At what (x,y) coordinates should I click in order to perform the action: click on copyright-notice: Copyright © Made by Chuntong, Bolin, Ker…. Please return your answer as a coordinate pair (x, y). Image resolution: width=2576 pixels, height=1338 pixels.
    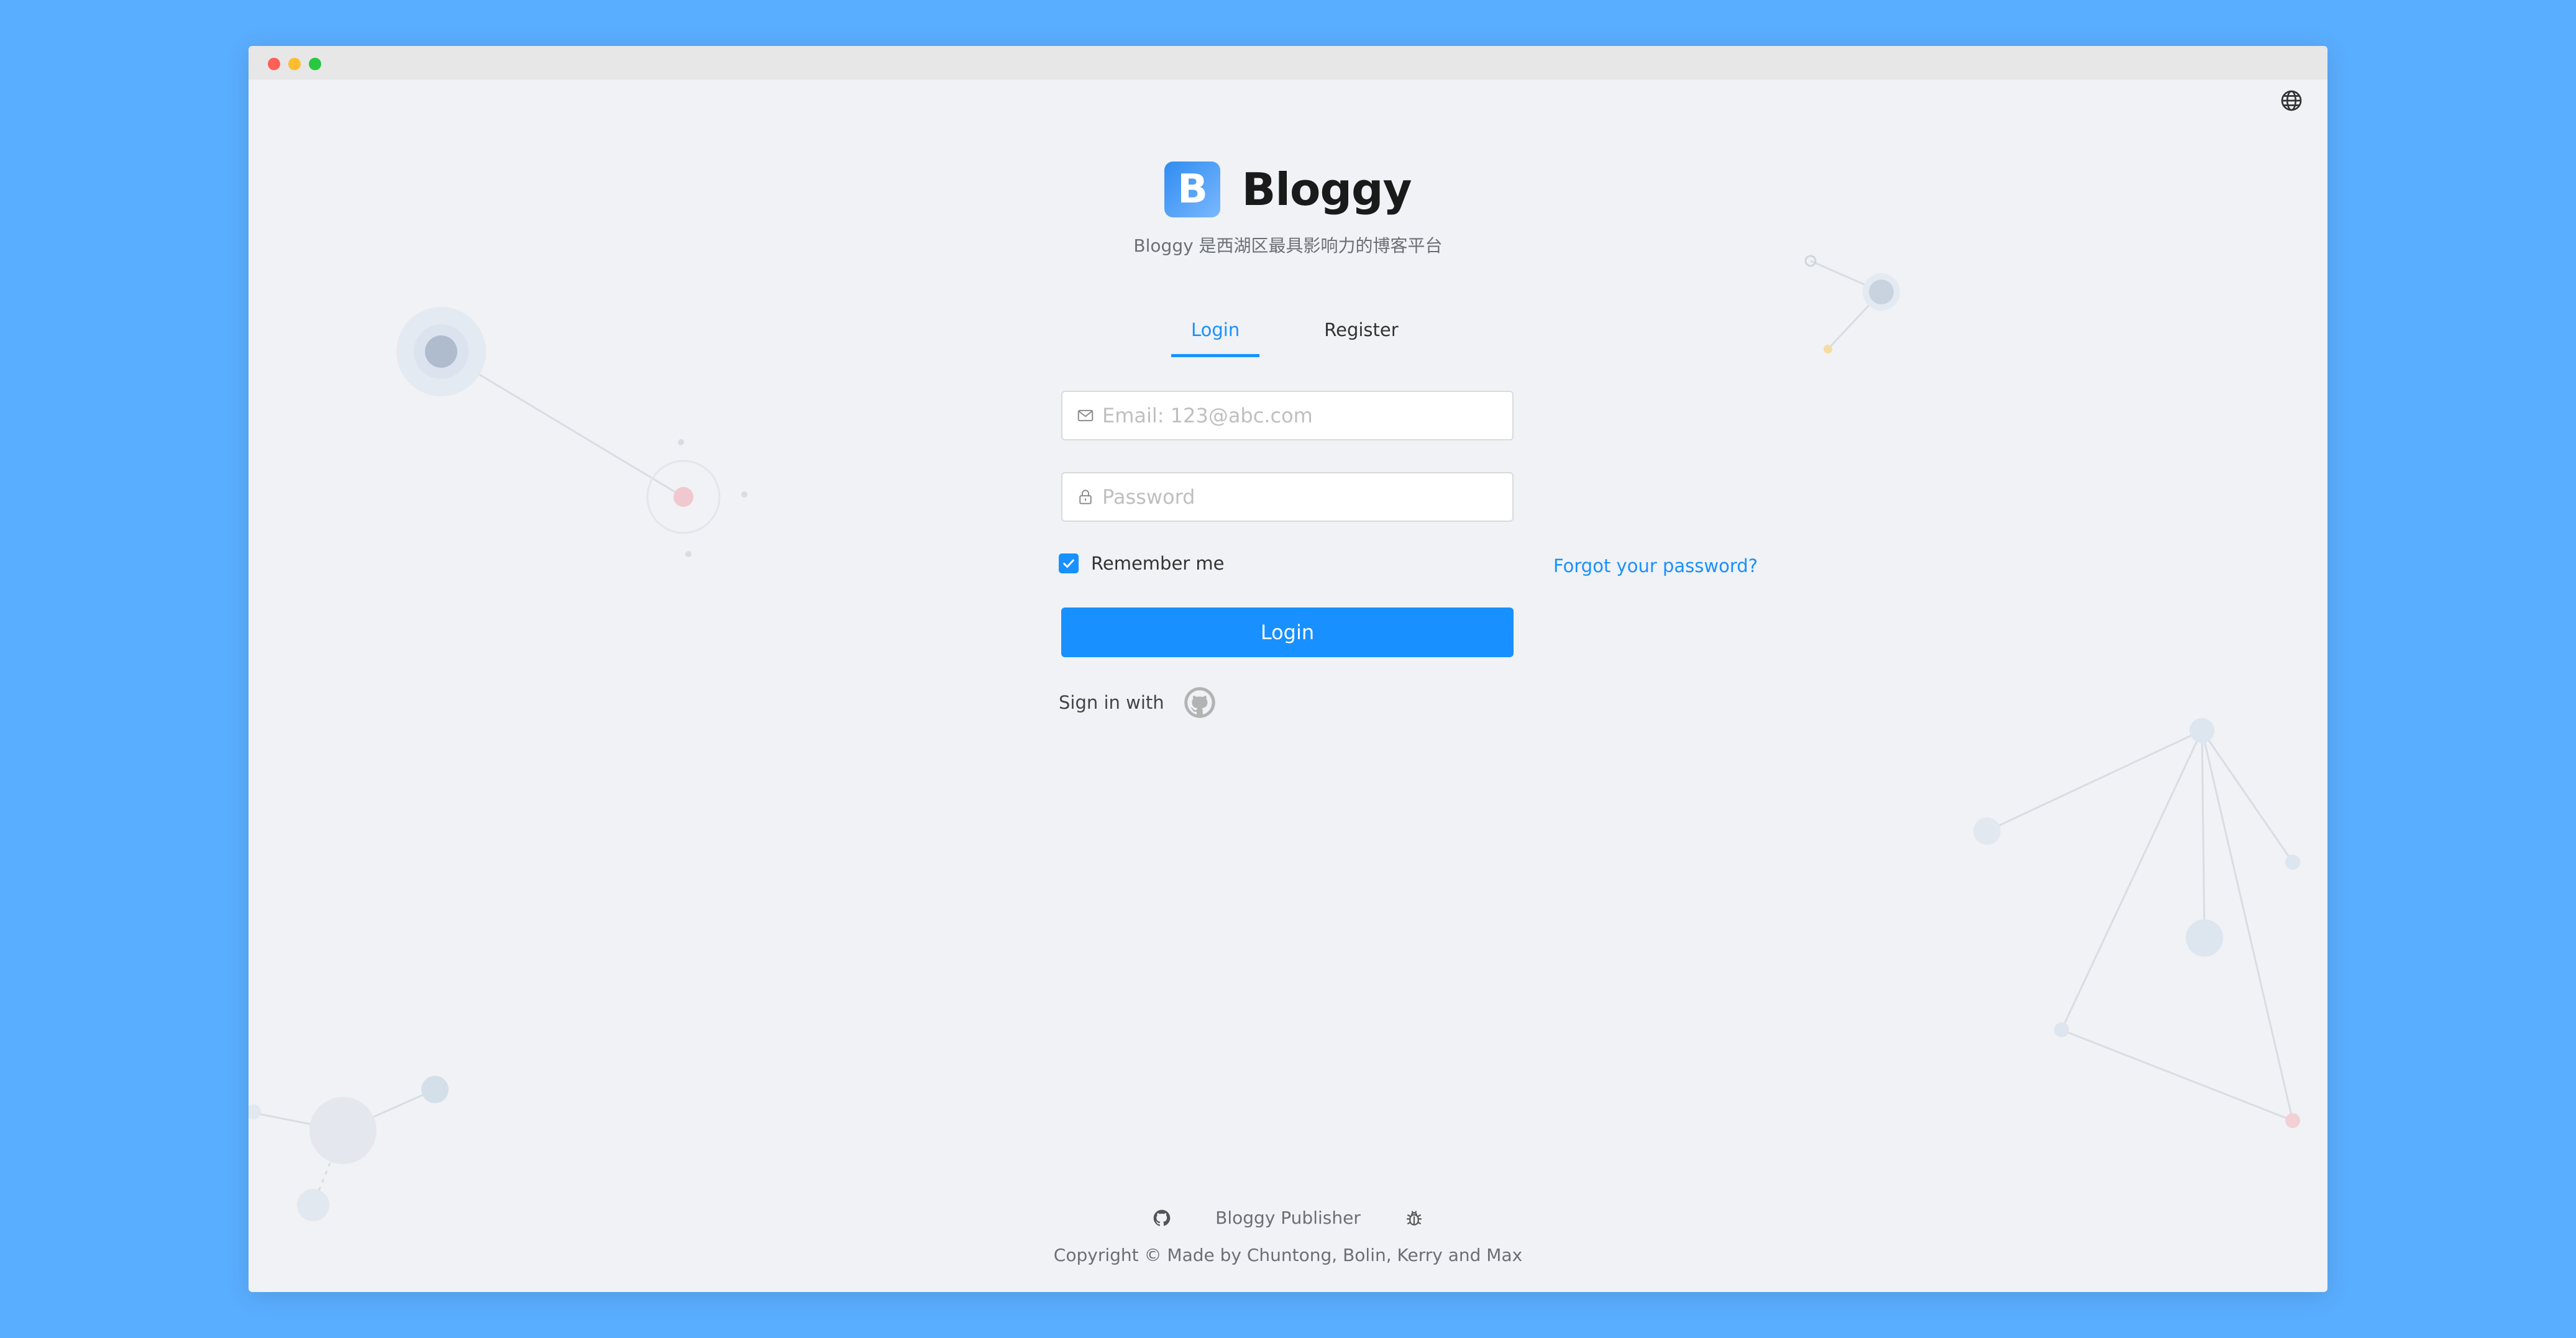
    Looking at the image, I should click on (1288, 1255).